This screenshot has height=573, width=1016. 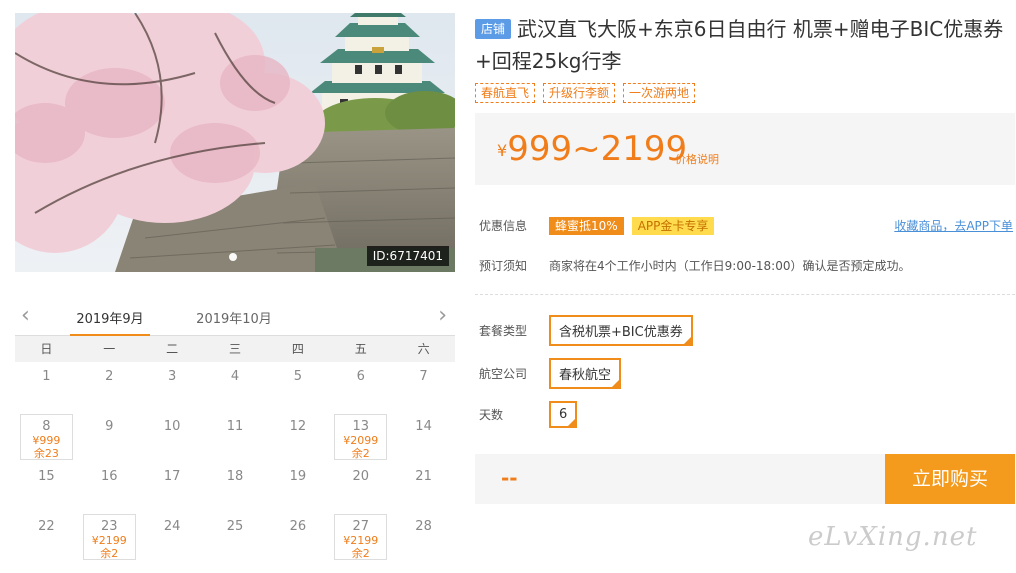 What do you see at coordinates (423, 376) in the screenshot?
I see `day-number: 7` at bounding box center [423, 376].